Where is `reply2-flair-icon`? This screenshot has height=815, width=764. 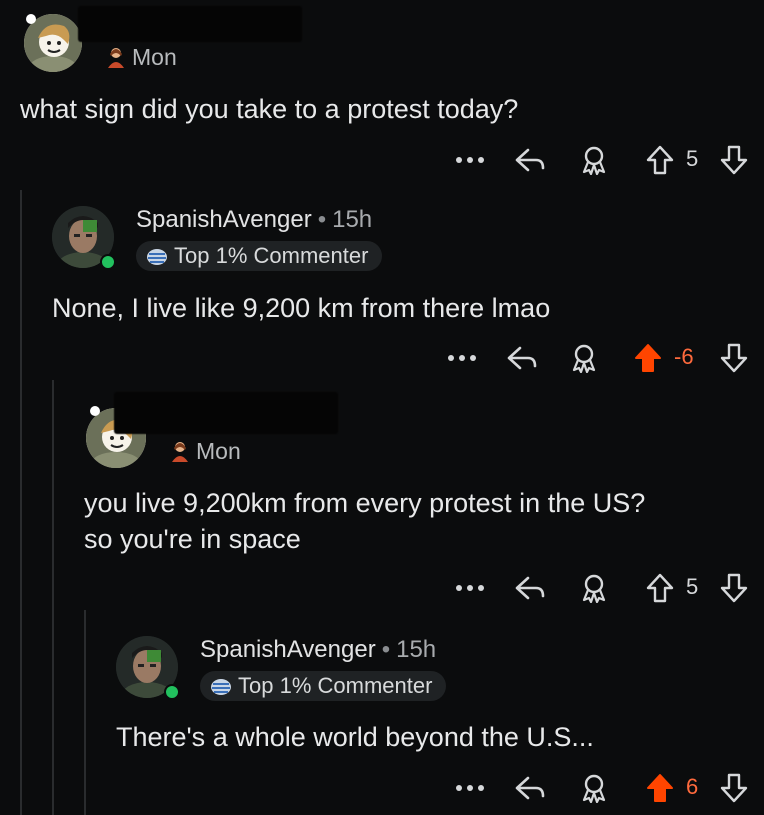 reply2-flair-icon is located at coordinates (180, 451).